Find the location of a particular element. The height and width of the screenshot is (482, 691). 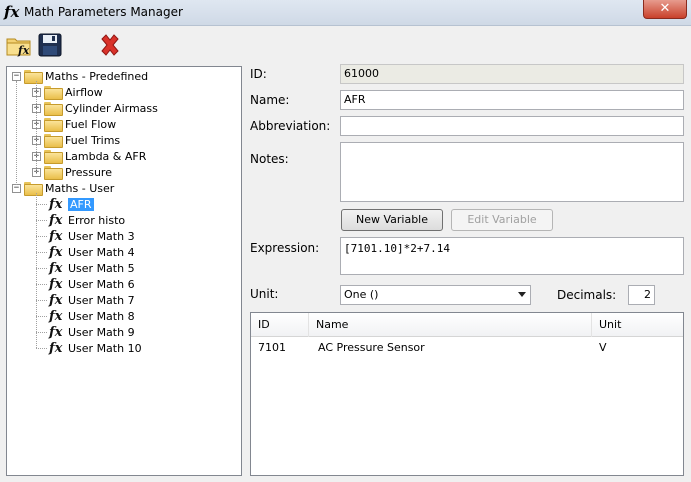

tree-item-label: AFR is located at coordinates (81, 204).